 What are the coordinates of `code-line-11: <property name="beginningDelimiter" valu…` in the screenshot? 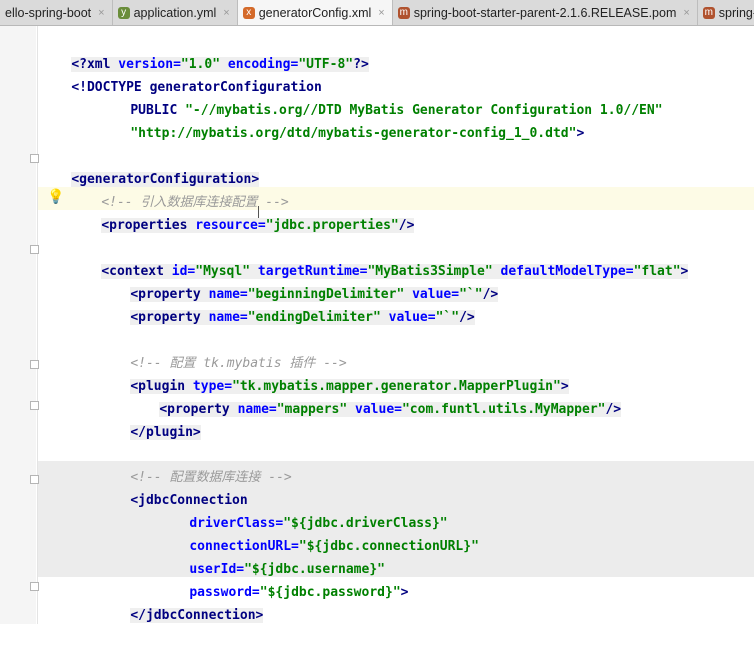 It's located at (299, 281).